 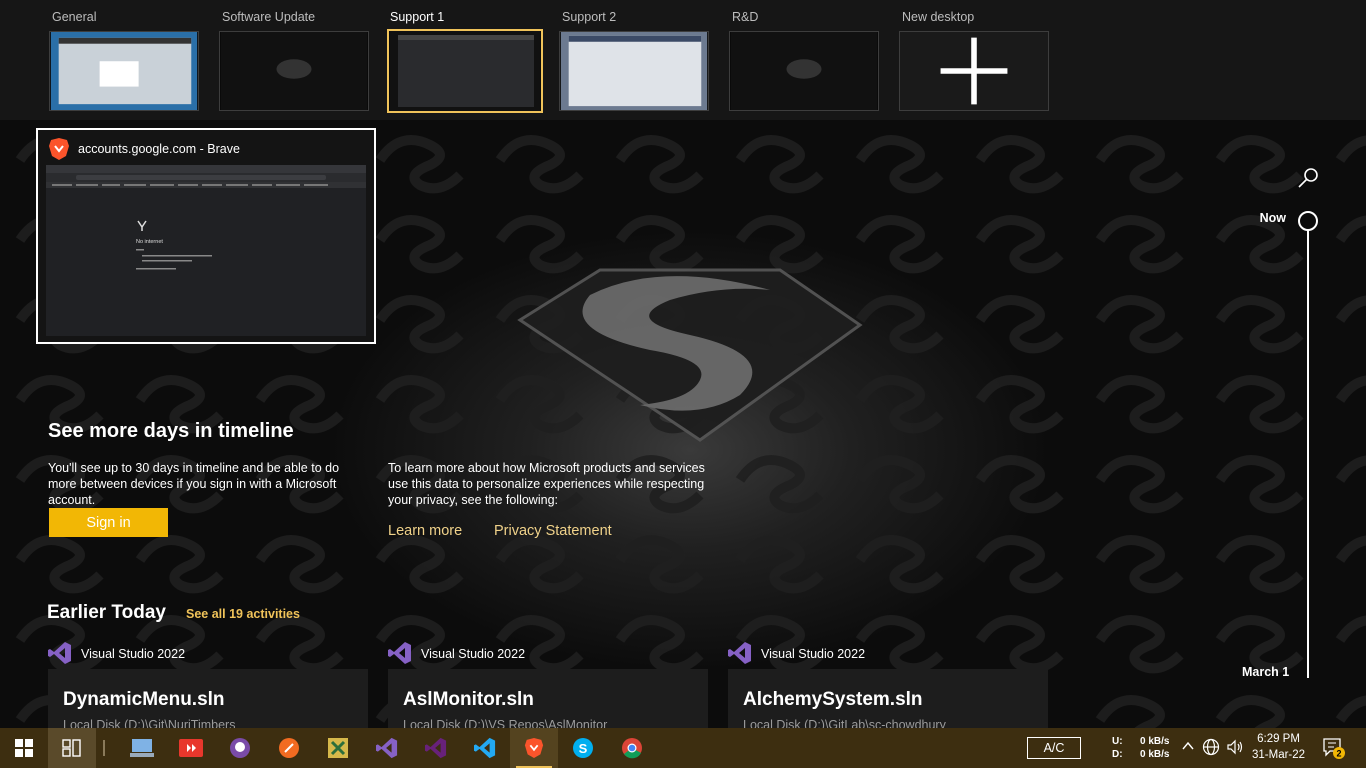 I want to click on taskbar-app-anydesk, so click(x=191, y=748).